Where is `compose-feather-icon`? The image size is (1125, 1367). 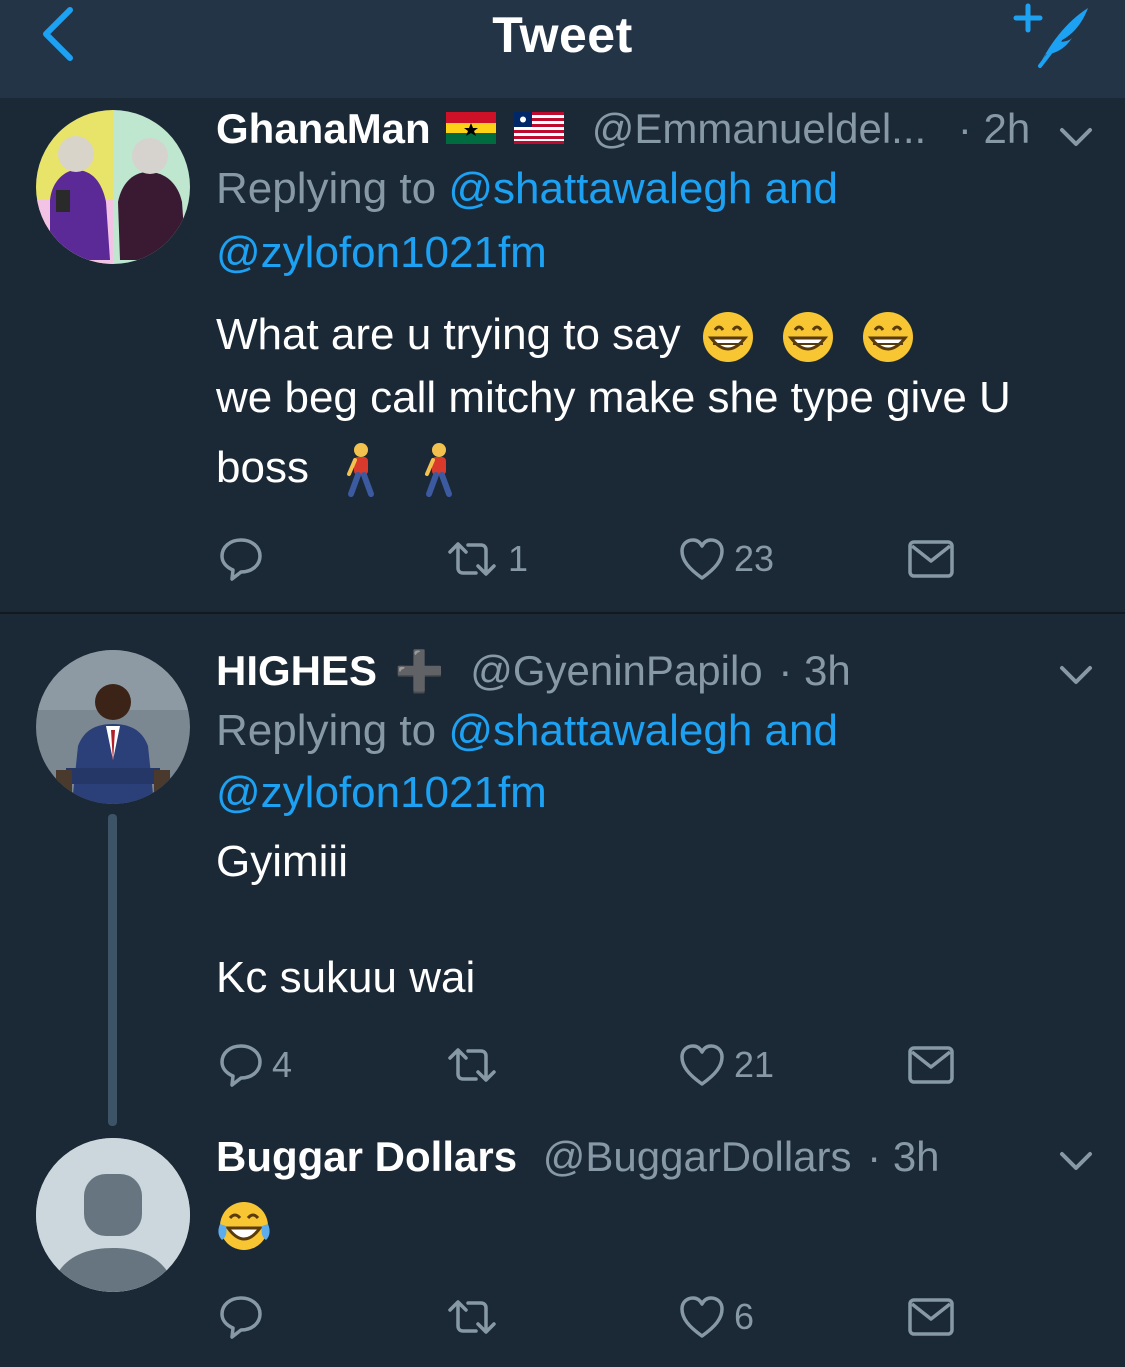
compose-feather-icon is located at coordinates (1050, 35).